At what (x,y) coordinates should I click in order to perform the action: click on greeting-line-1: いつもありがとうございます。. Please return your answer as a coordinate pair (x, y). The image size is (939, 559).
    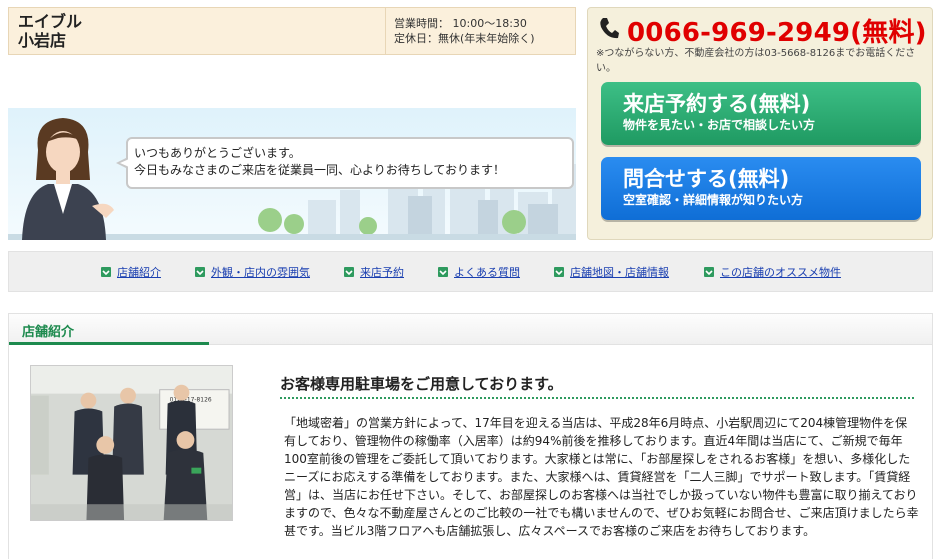
    Looking at the image, I should click on (217, 153).